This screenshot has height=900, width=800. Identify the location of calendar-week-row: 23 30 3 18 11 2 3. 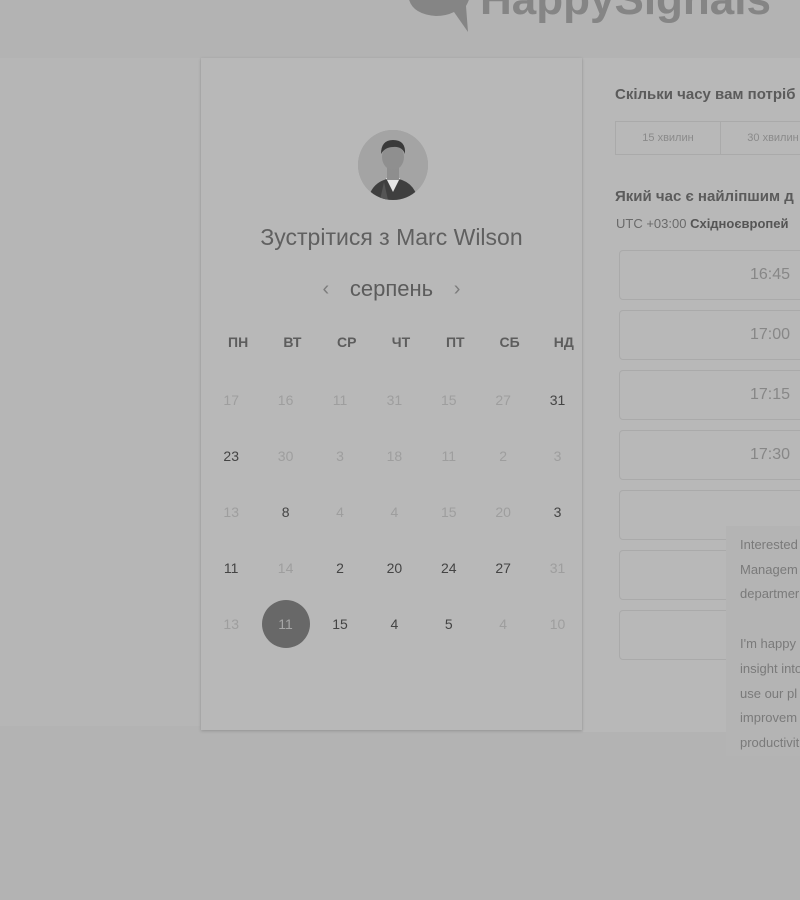
(396, 456).